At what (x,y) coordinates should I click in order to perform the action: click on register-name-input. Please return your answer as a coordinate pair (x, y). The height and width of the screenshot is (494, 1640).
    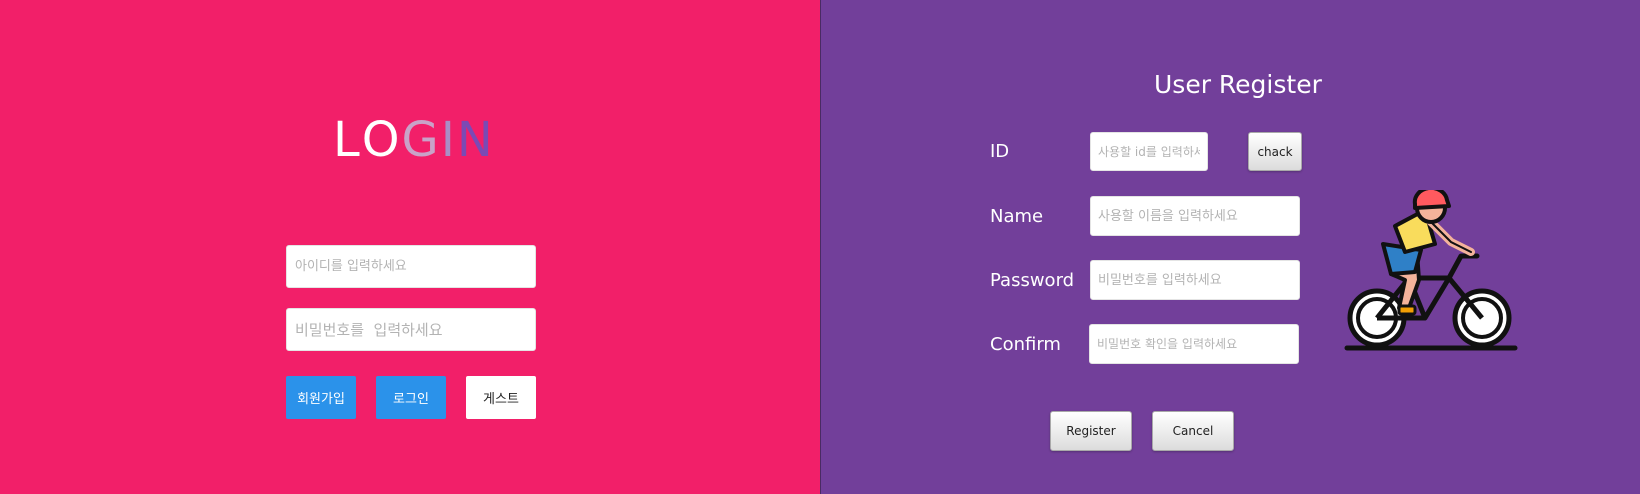
    Looking at the image, I should click on (1195, 216).